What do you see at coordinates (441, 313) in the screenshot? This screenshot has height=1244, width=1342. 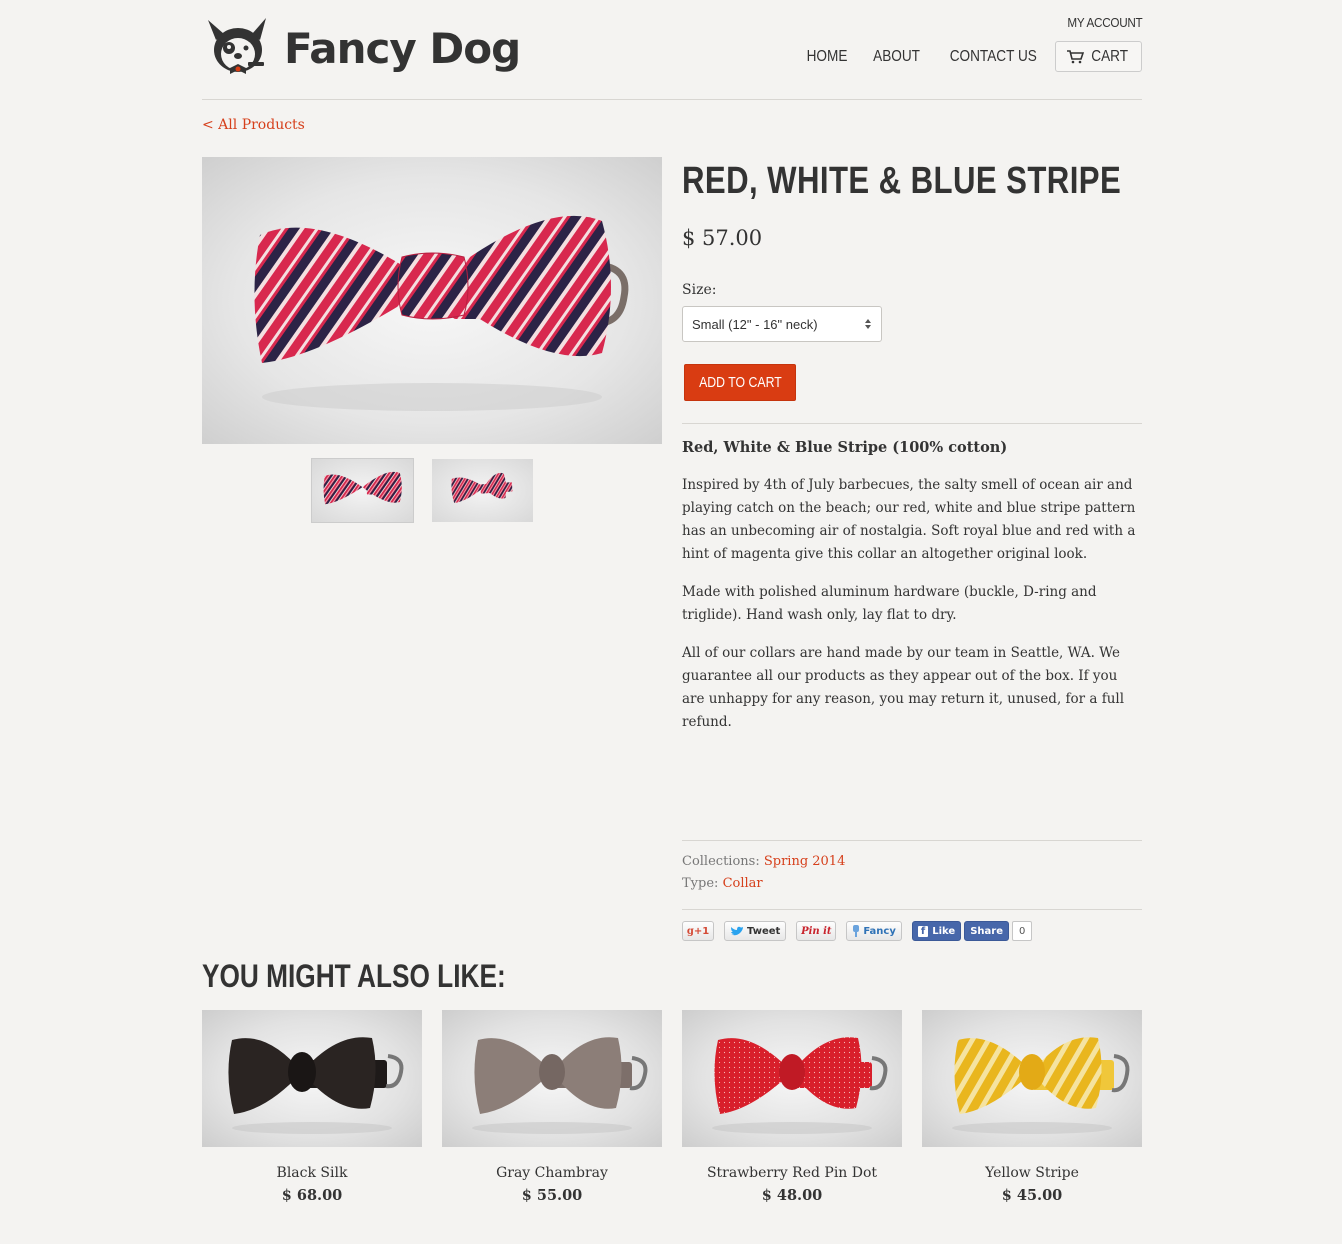 I see `bow-tie-image` at bounding box center [441, 313].